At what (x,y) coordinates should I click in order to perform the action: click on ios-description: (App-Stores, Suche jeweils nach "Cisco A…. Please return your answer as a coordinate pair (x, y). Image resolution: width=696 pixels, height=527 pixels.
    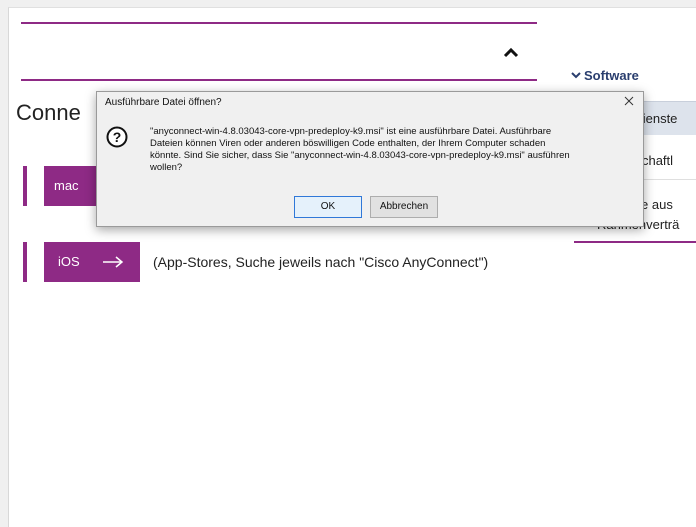
    Looking at the image, I should click on (321, 262).